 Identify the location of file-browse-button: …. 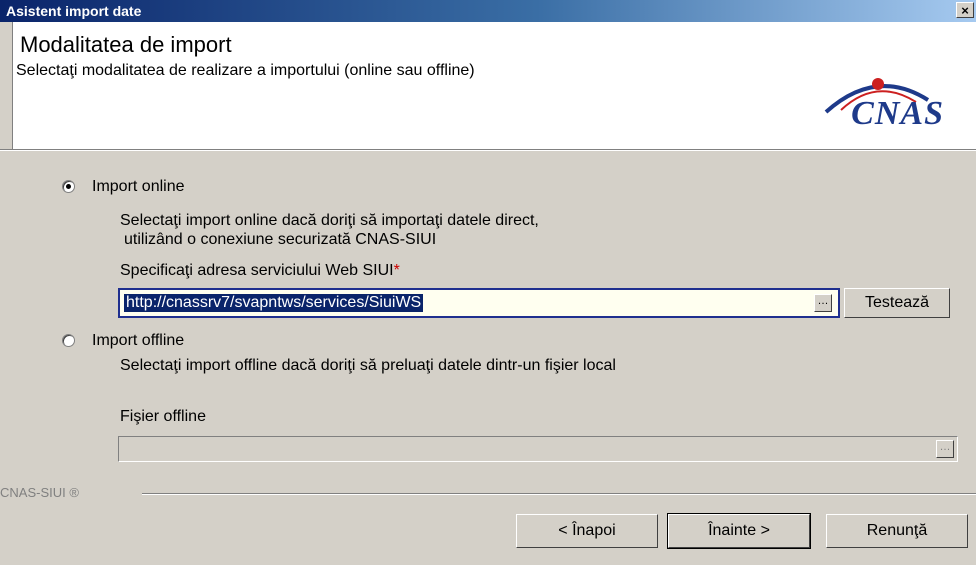
(945, 449).